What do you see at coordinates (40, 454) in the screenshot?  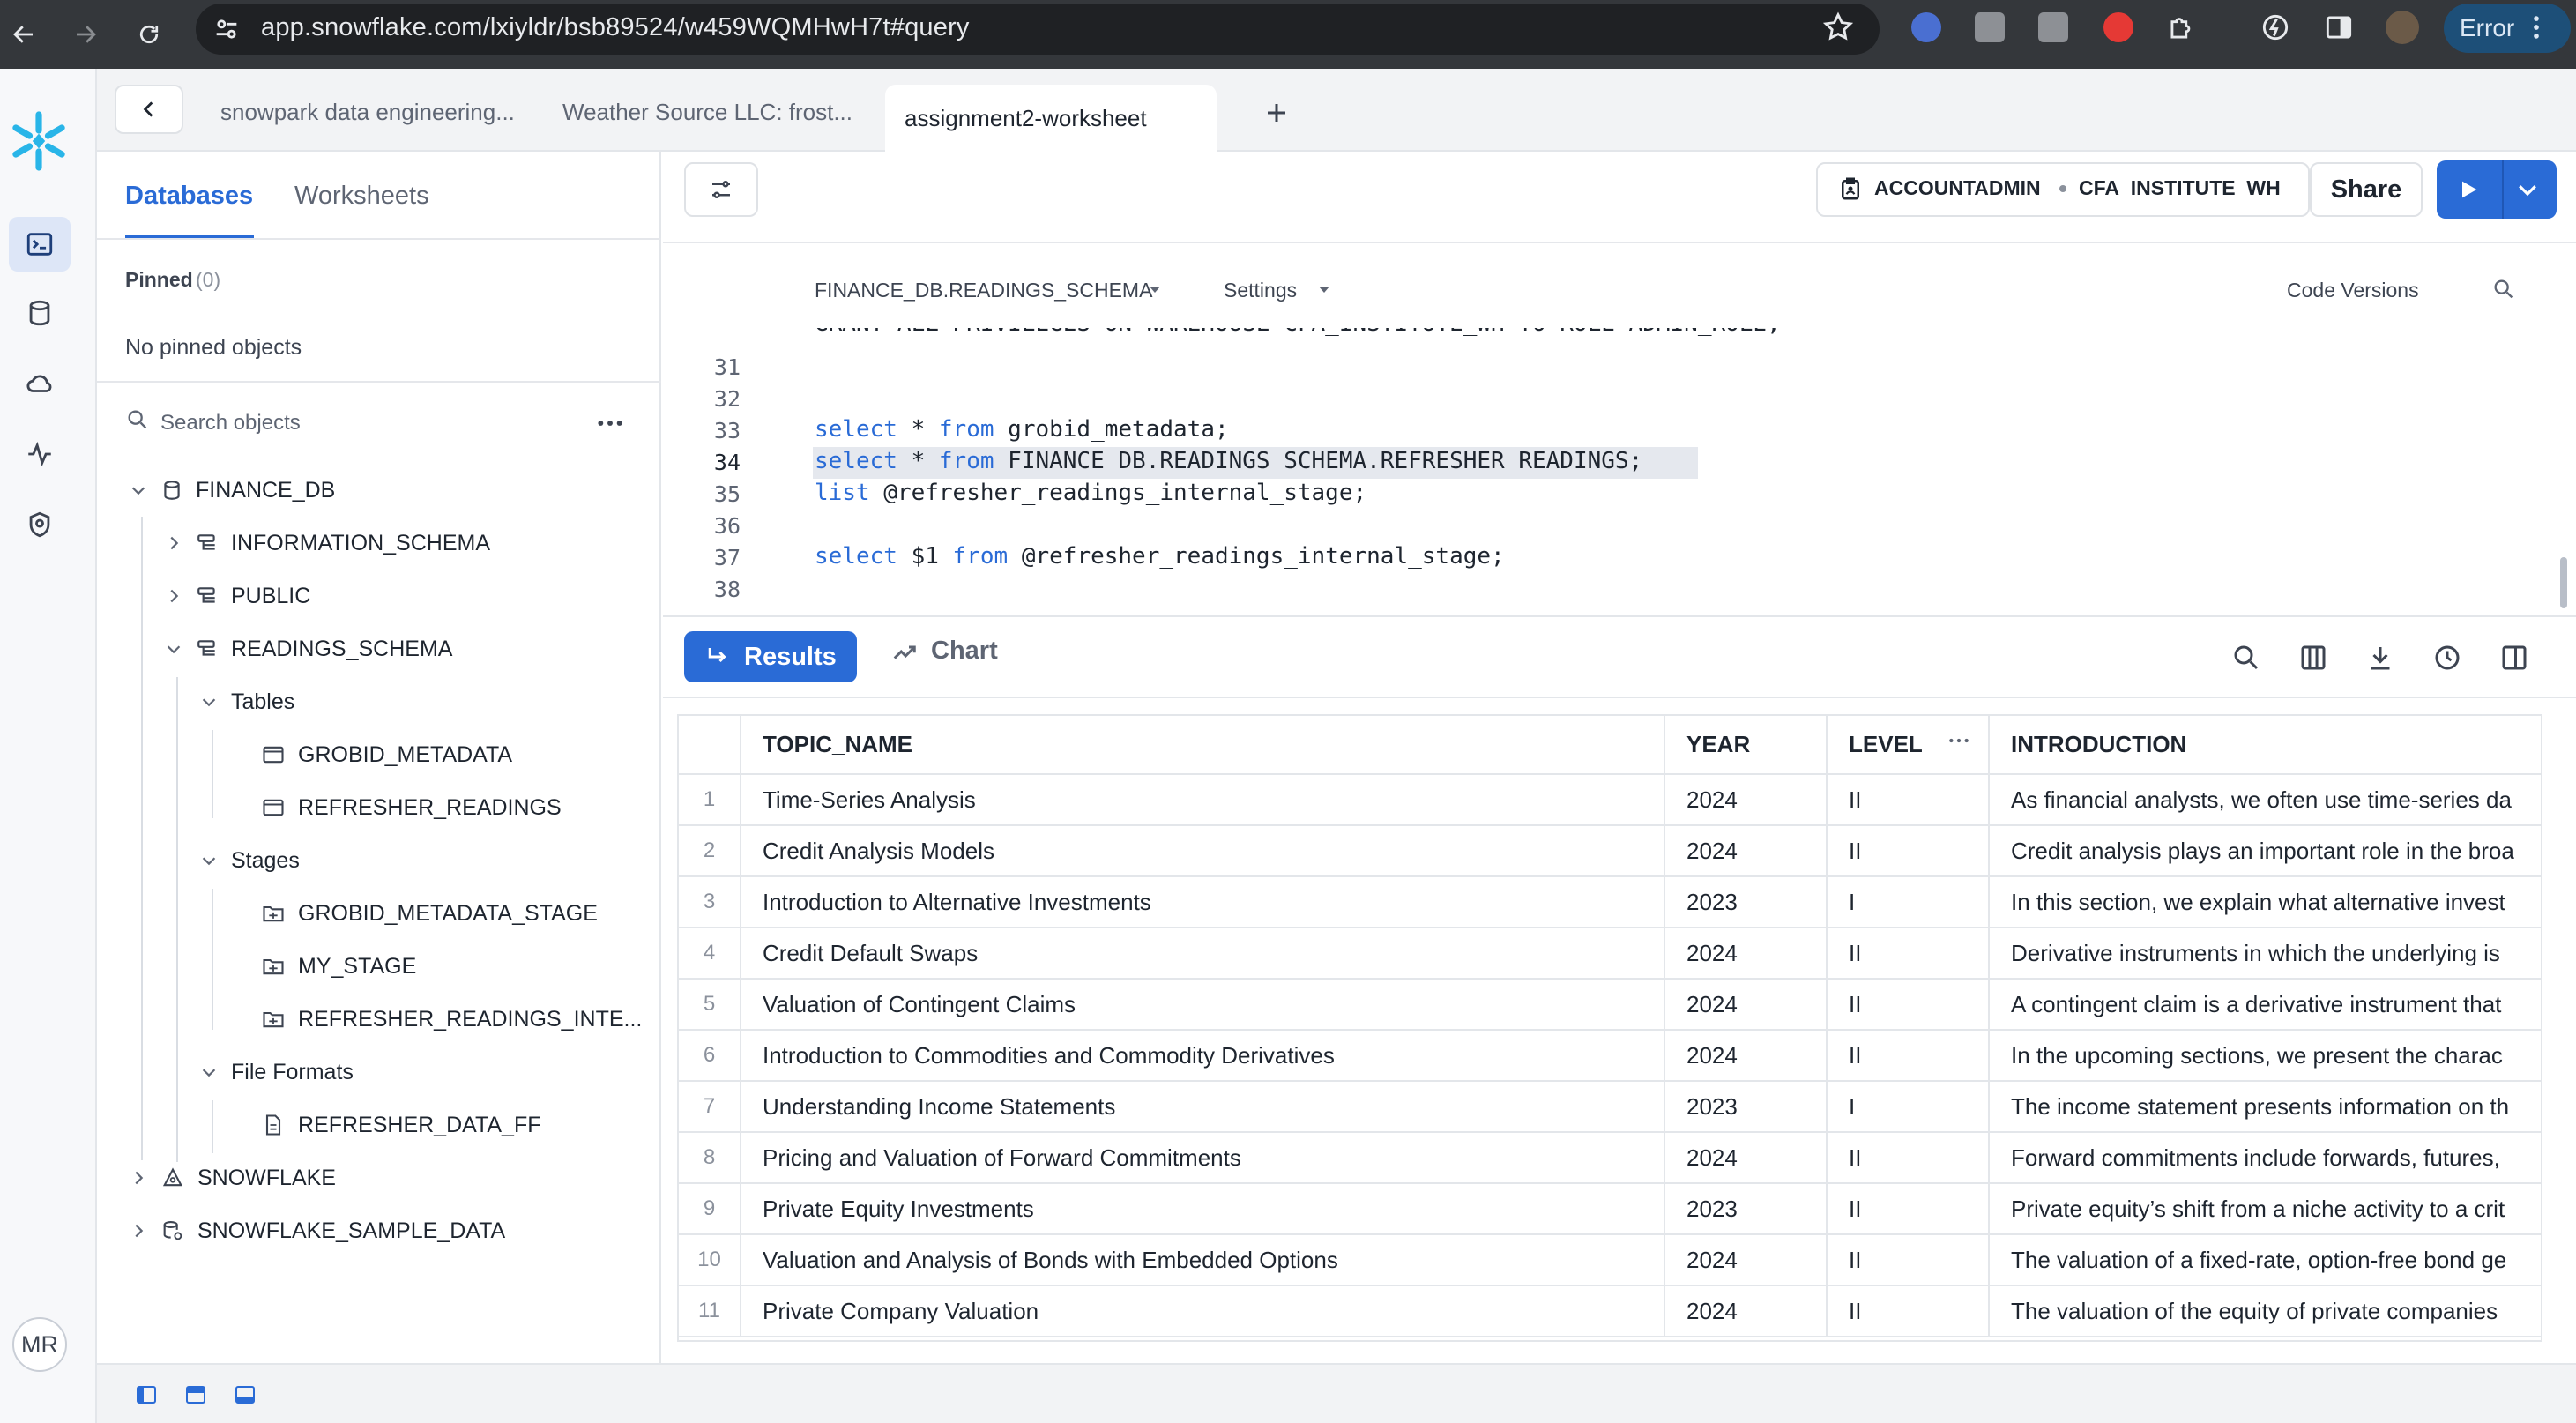 I see `activity-nav-icon` at bounding box center [40, 454].